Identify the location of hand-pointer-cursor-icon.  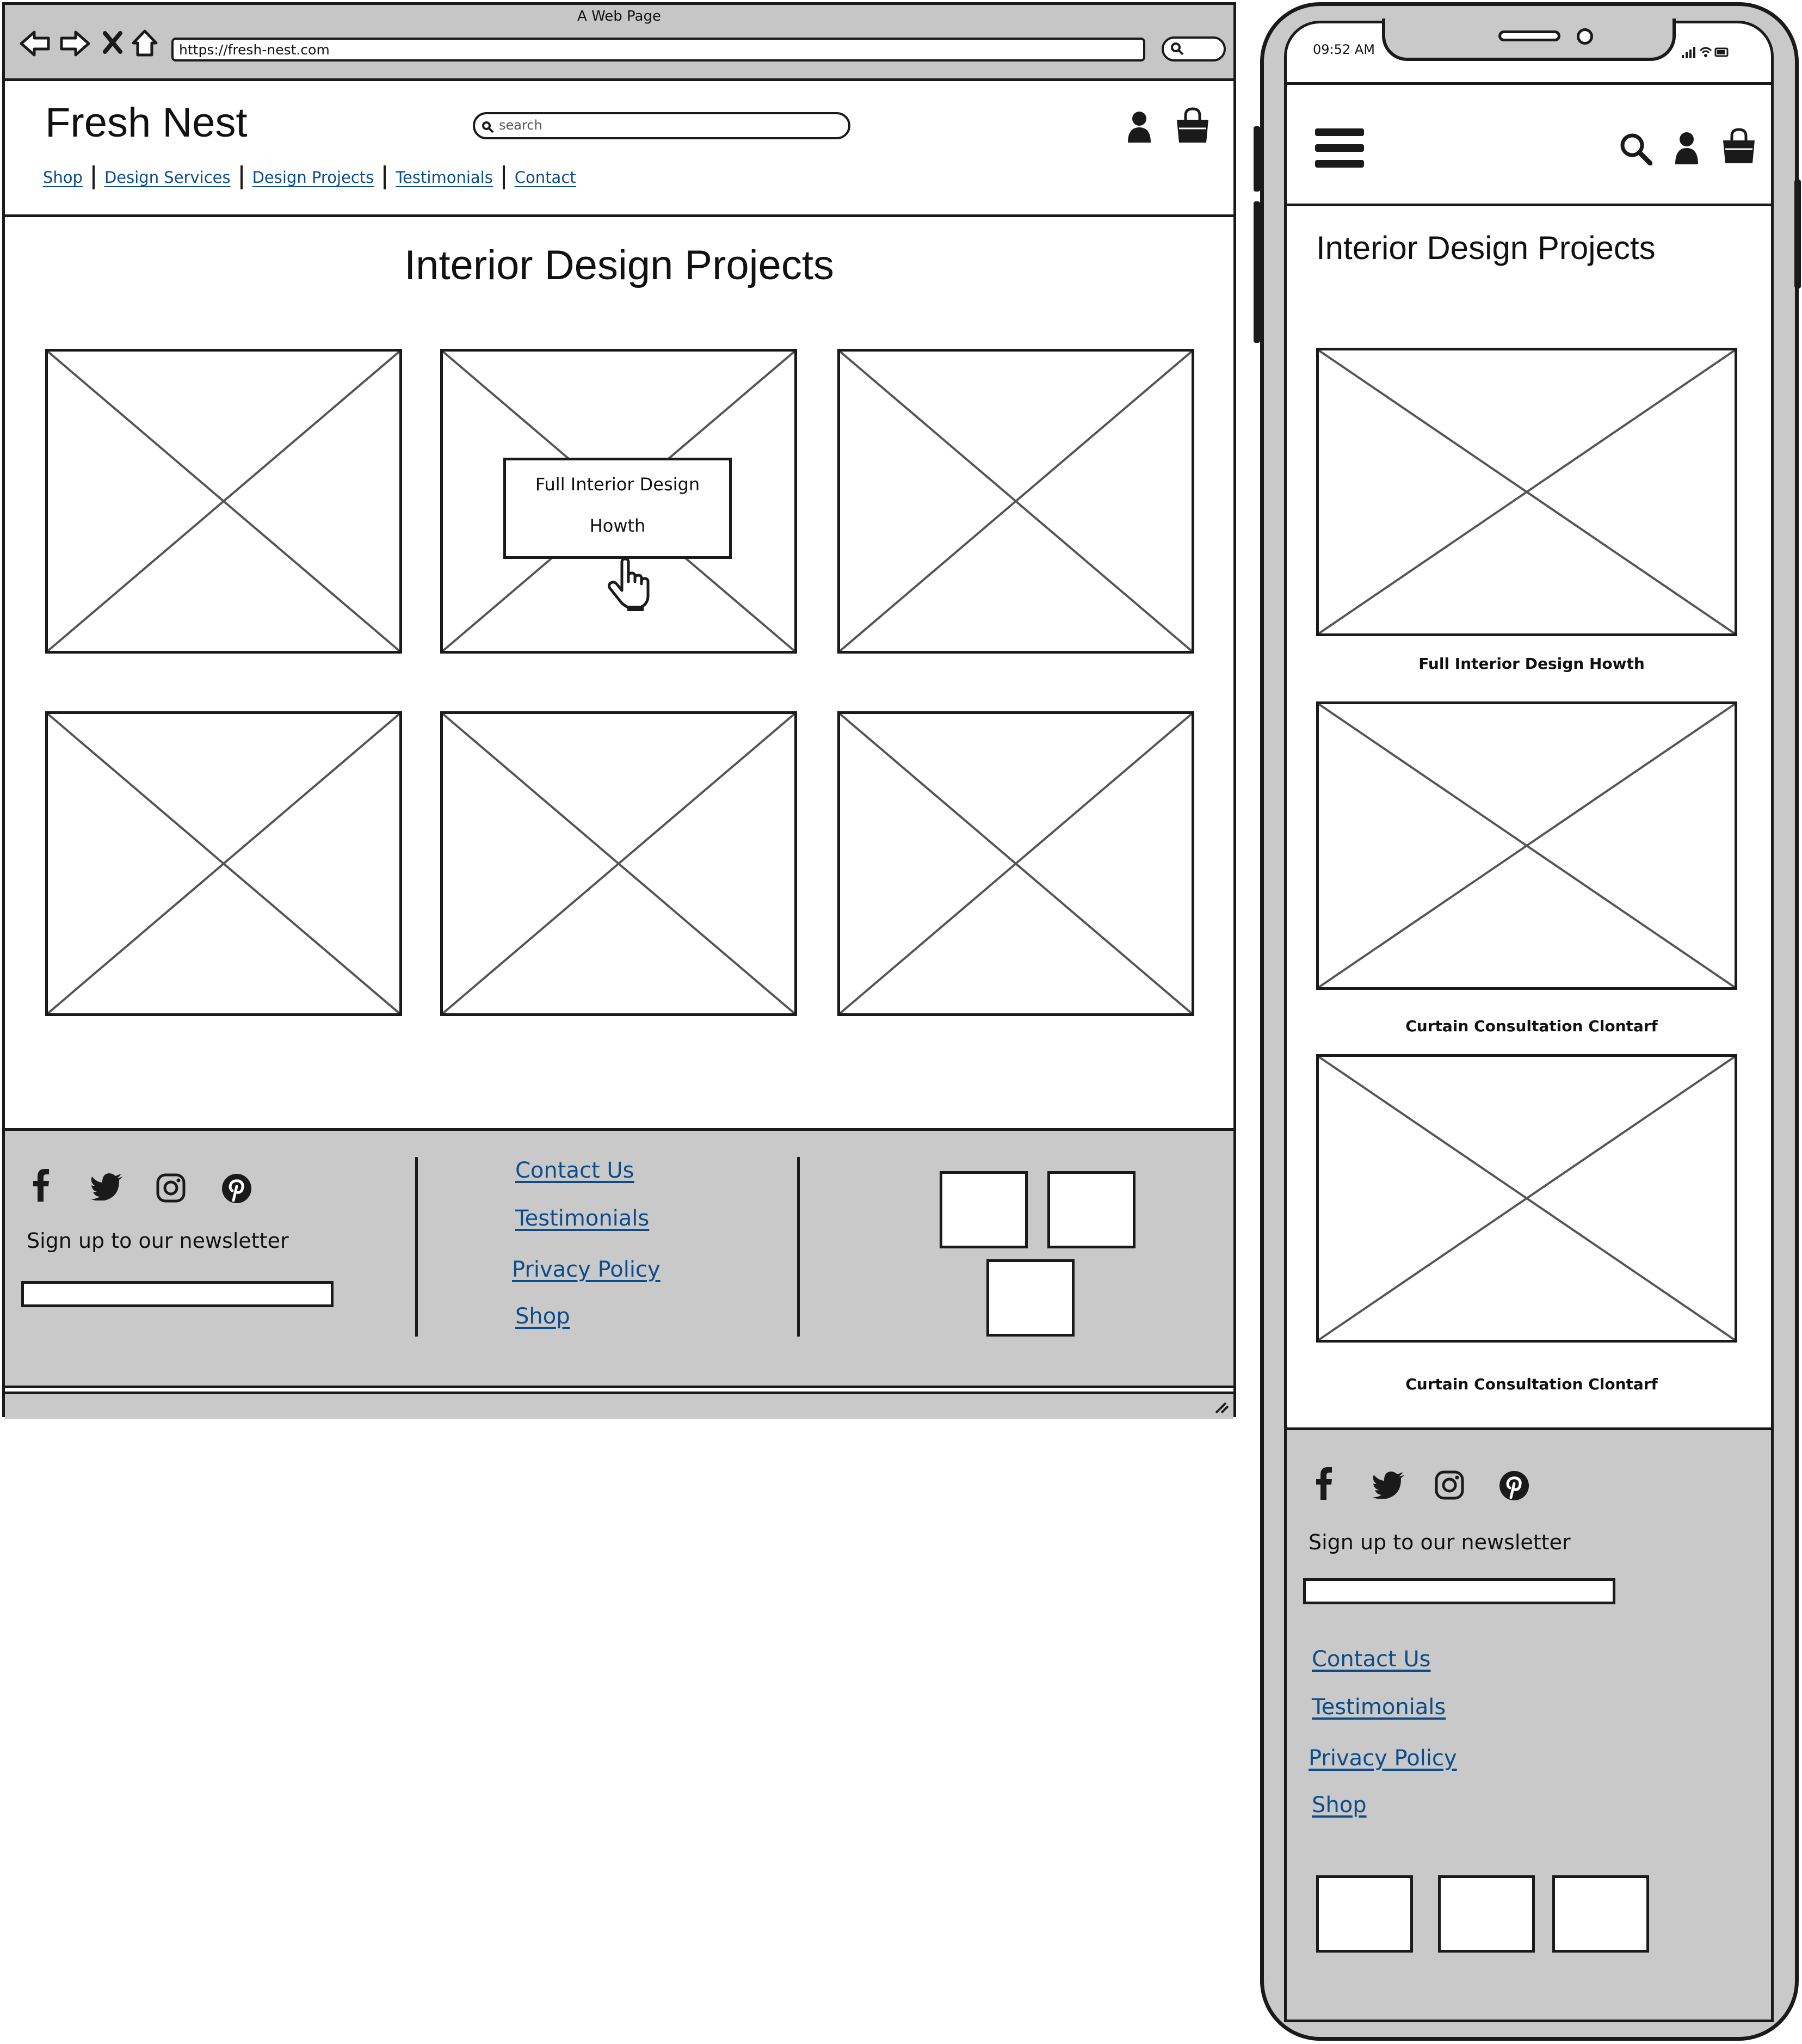
(630, 585).